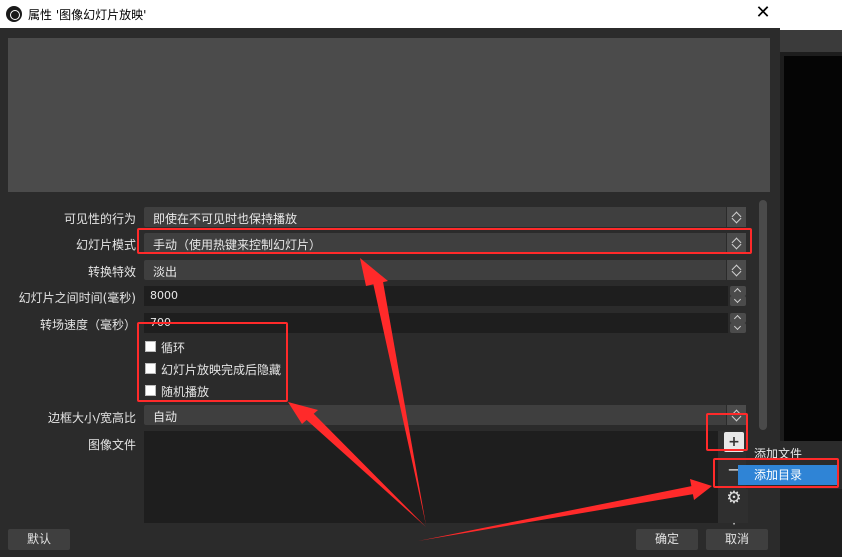  Describe the element at coordinates (810, 41) in the screenshot. I see `background-menubar` at that location.